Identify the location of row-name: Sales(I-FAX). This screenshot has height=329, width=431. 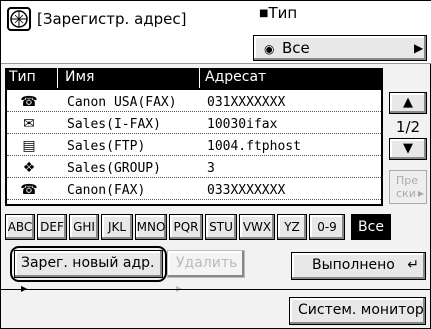
(114, 124).